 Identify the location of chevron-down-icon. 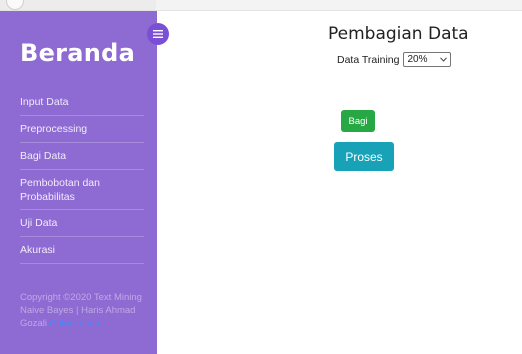
(444, 59).